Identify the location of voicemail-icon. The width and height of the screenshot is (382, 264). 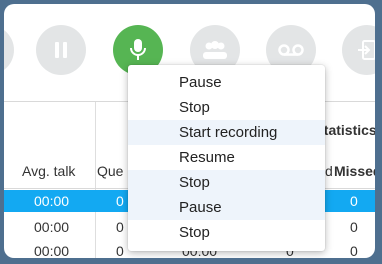
(291, 50).